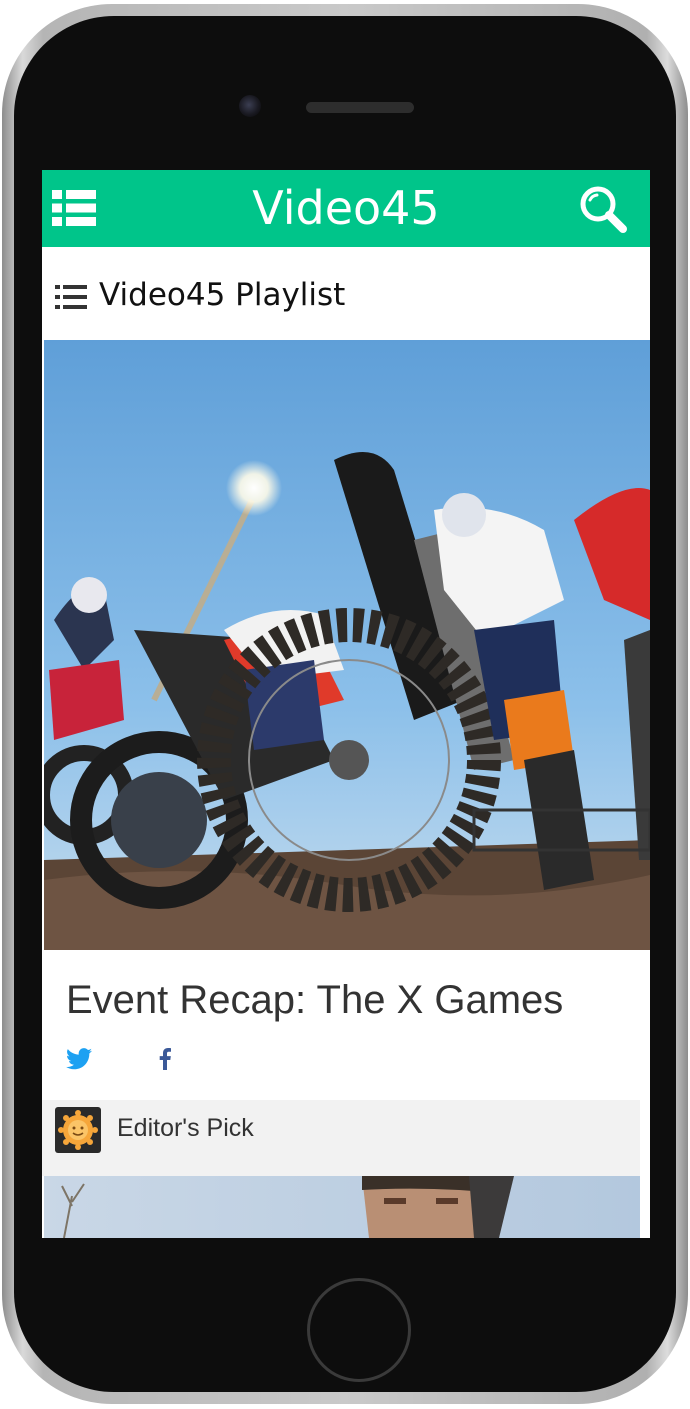  I want to click on home-button, so click(359, 1330).